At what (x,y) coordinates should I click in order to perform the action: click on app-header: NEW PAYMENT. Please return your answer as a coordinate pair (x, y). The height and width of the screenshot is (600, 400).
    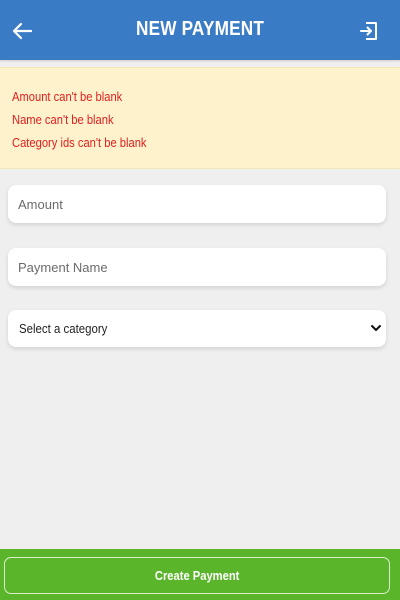
    Looking at the image, I should click on (200, 30).